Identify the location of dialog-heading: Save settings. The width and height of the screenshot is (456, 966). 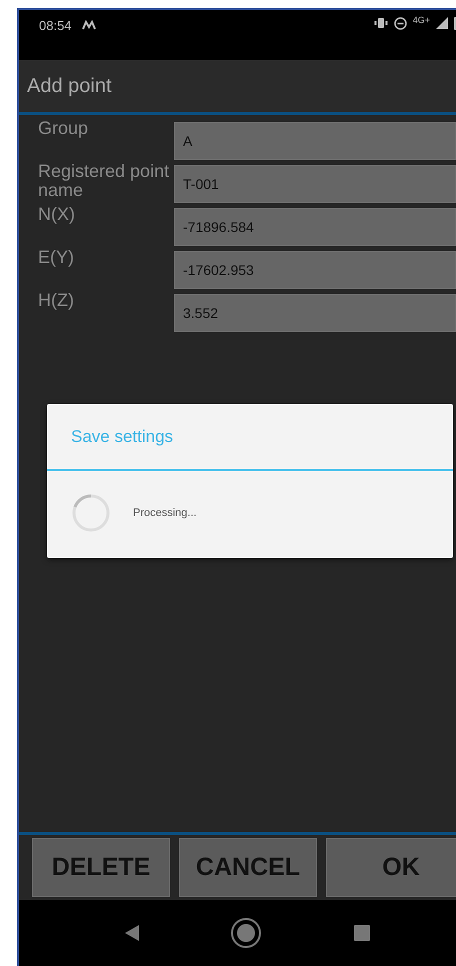
(122, 437).